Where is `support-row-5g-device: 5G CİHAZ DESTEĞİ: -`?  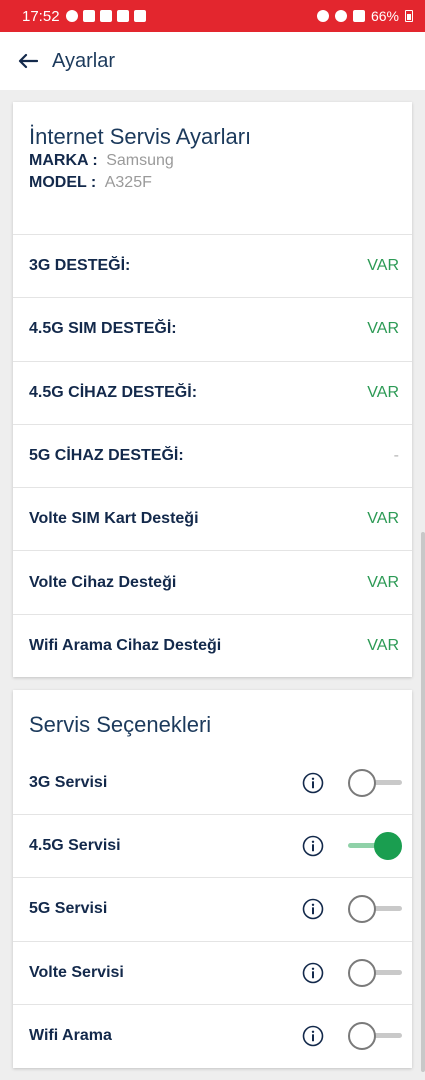 support-row-5g-device: 5G CİHAZ DESTEĞİ: - is located at coordinates (212, 457).